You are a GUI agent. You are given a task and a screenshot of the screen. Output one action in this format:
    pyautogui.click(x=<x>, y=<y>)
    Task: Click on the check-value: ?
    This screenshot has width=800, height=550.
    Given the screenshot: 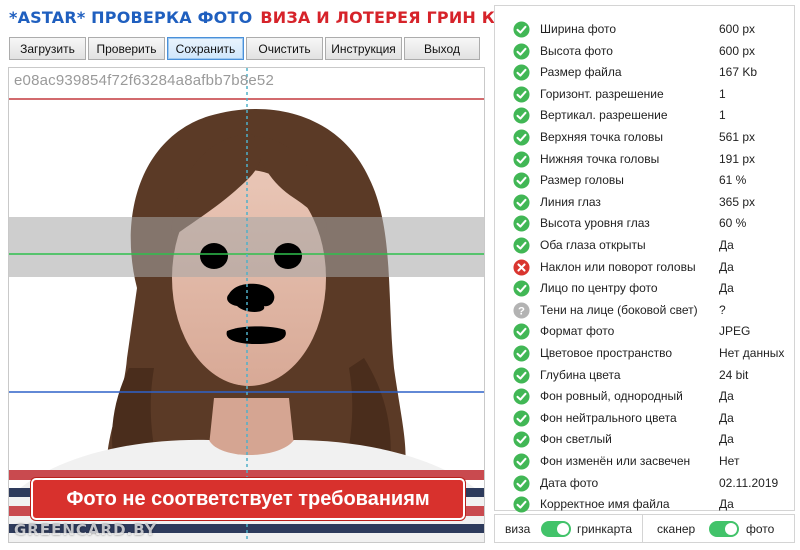 What is the action you would take?
    pyautogui.click(x=722, y=309)
    